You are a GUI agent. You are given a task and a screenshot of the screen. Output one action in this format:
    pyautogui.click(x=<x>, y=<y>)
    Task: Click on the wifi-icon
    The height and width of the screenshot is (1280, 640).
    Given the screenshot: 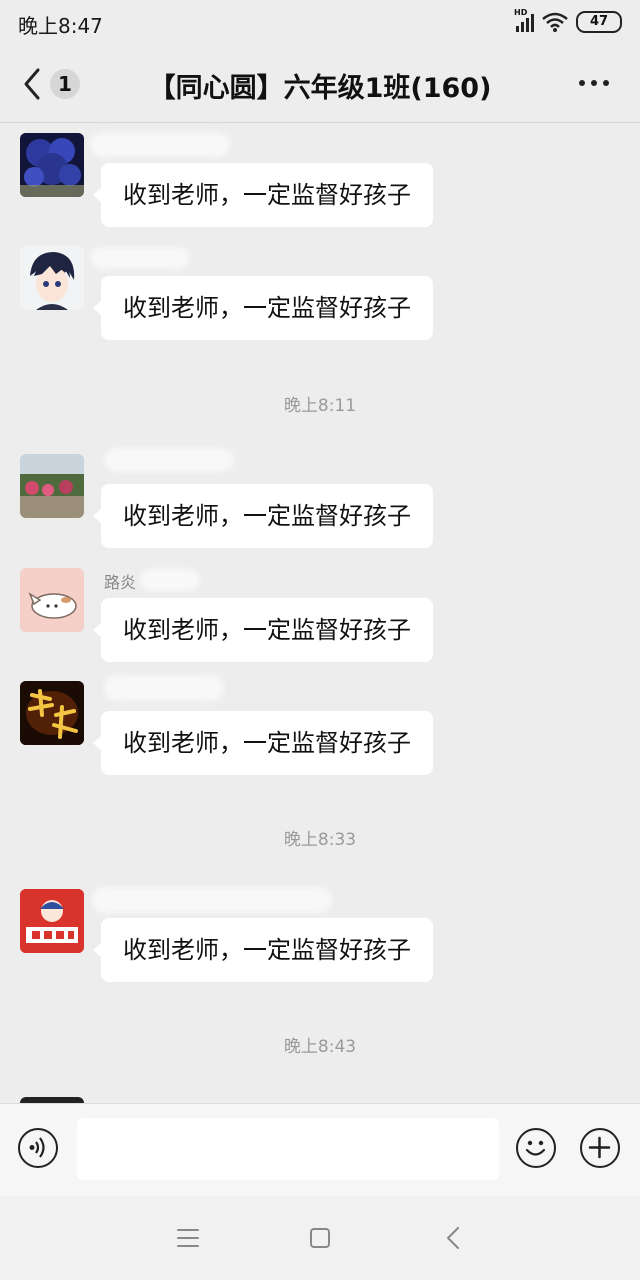 What is the action you would take?
    pyautogui.click(x=555, y=22)
    